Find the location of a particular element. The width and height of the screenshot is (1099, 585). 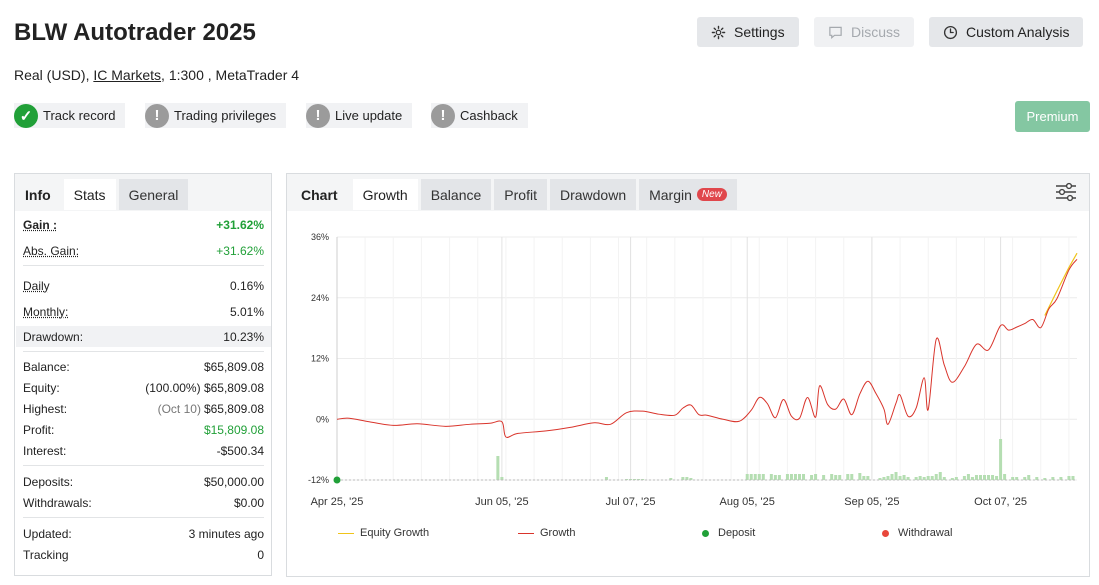

badge-cashback: ! Cashback is located at coordinates (479, 115).